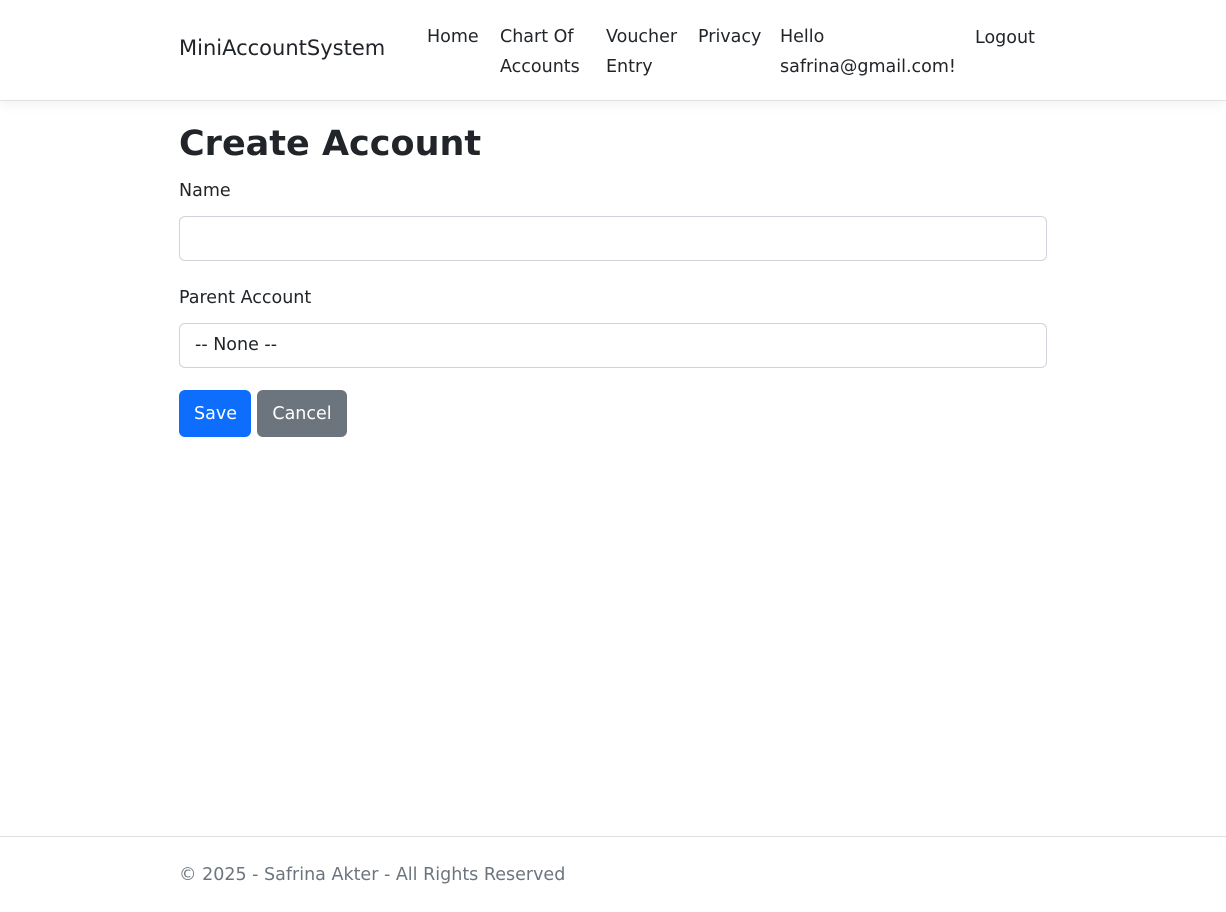  I want to click on nav-home: Home, so click(453, 37).